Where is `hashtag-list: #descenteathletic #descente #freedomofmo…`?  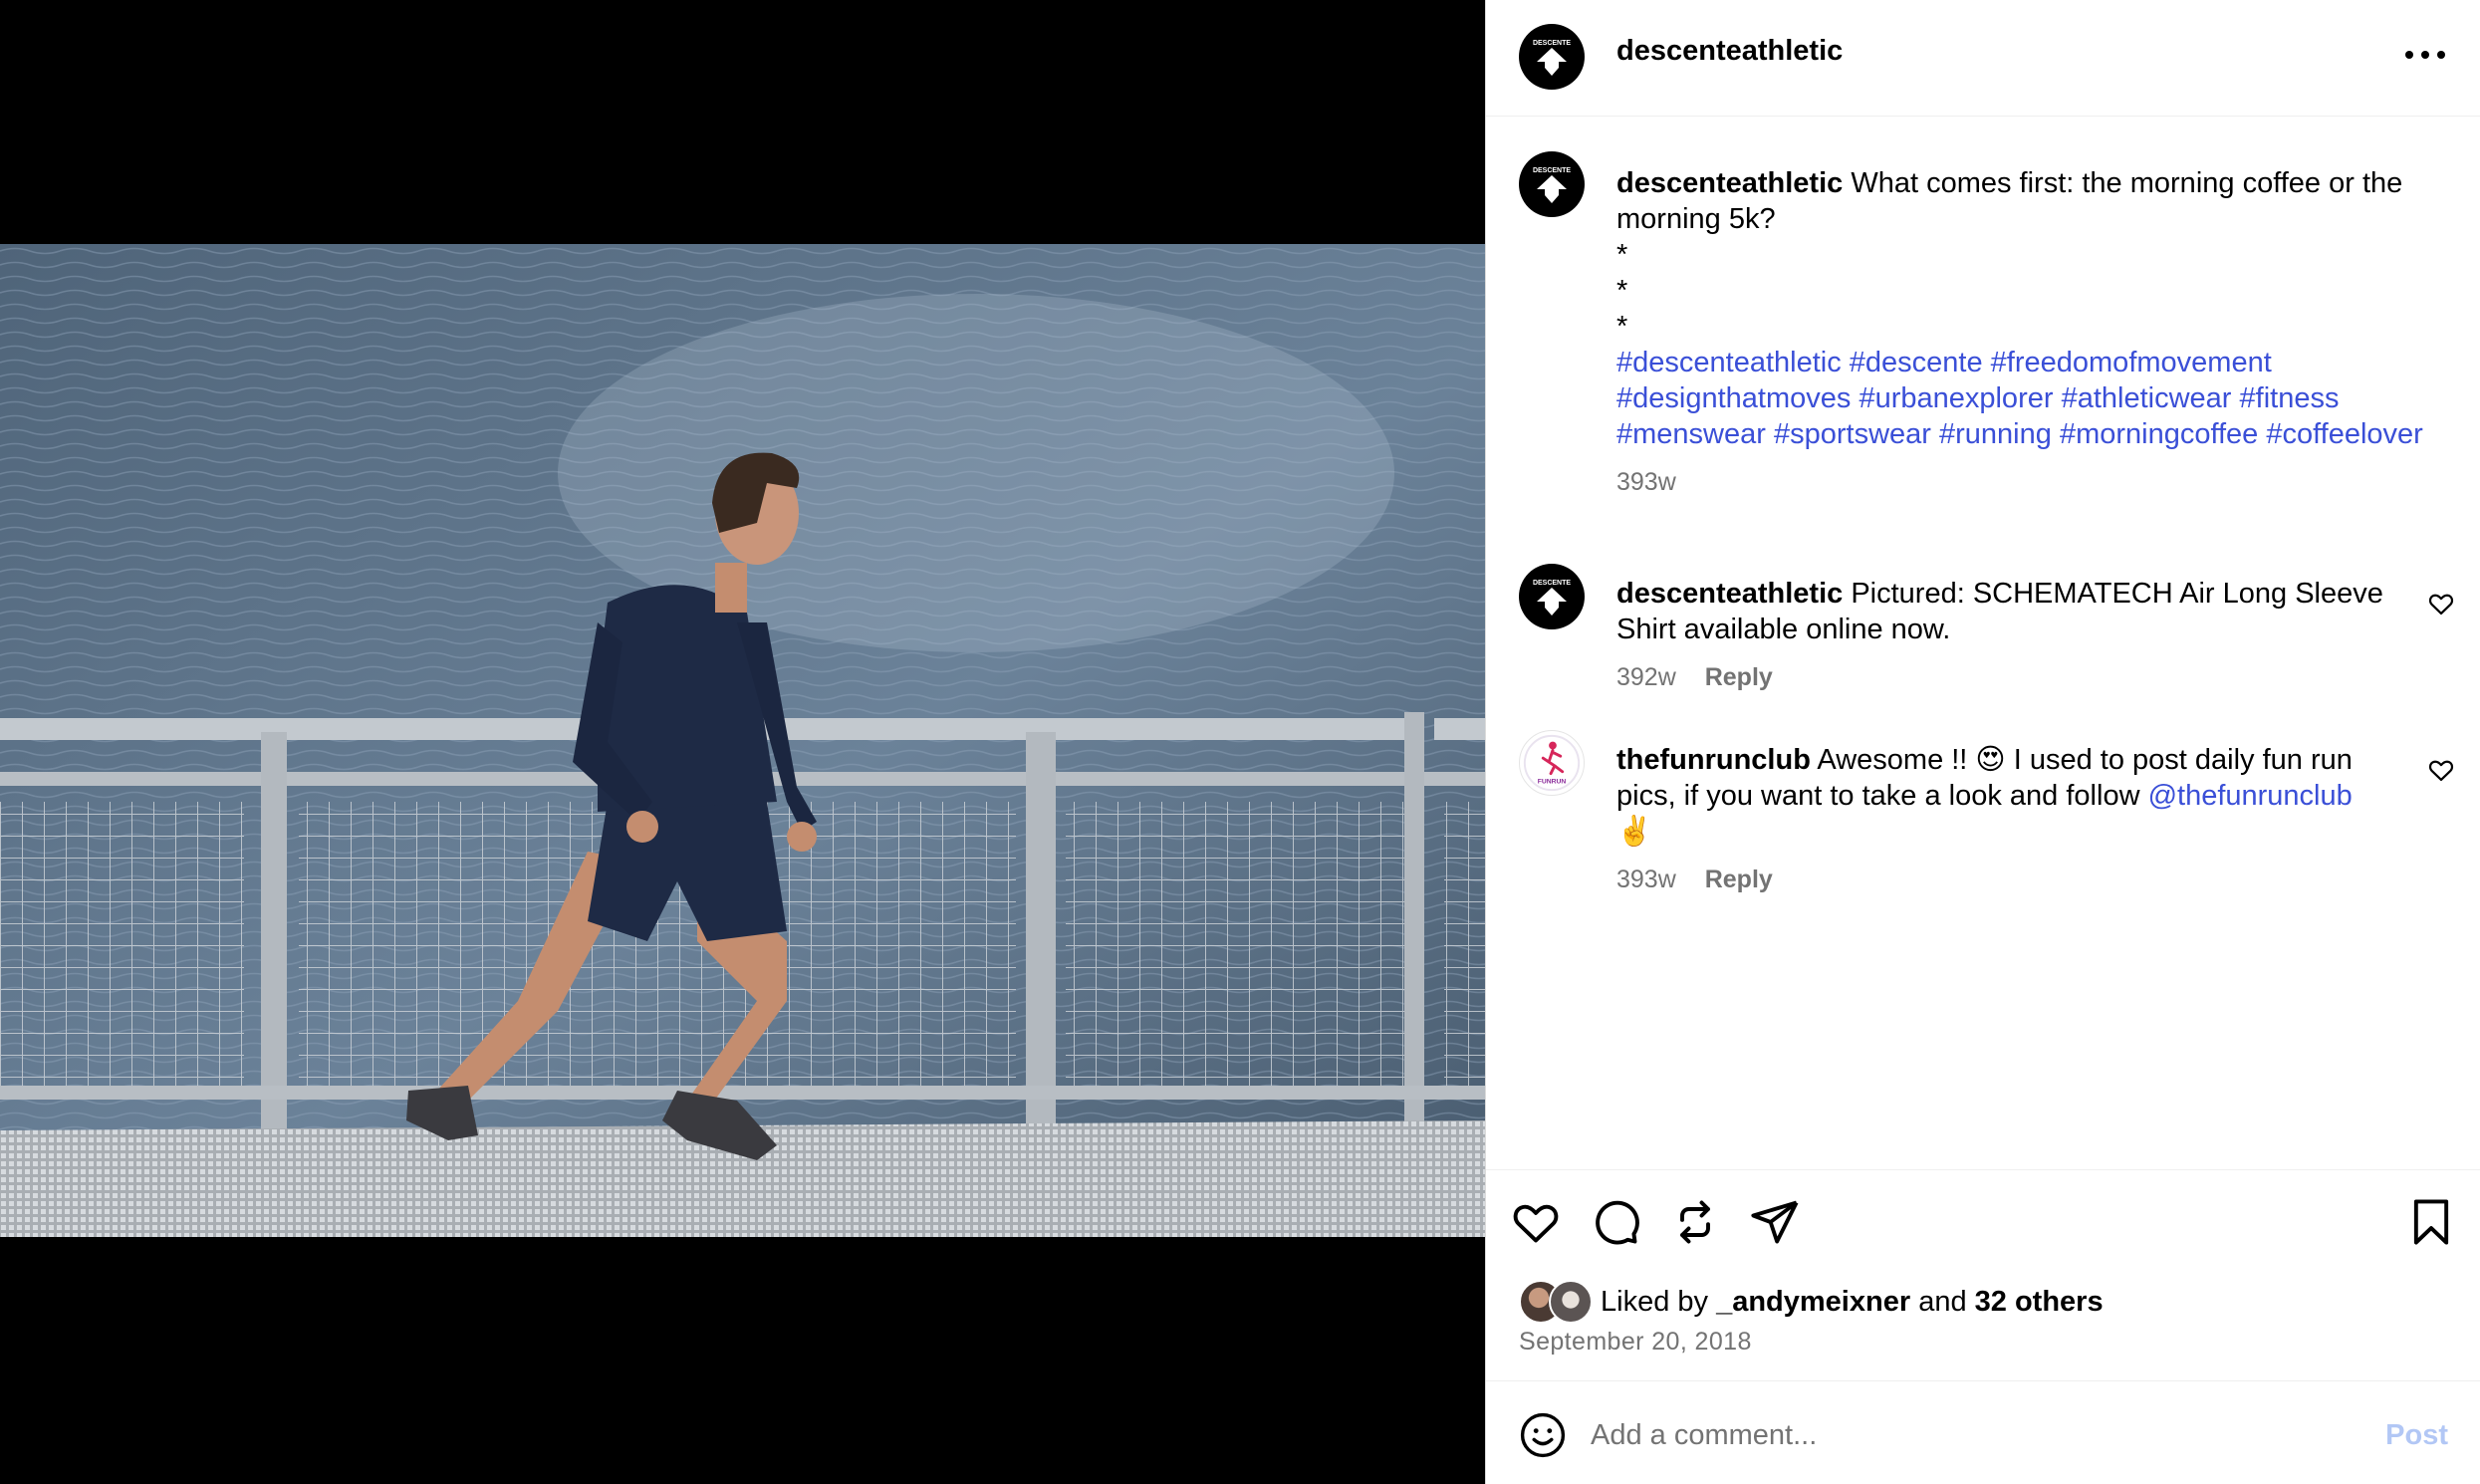 hashtag-list: #descenteathletic #descente #freedomofmo… is located at coordinates (2025, 398).